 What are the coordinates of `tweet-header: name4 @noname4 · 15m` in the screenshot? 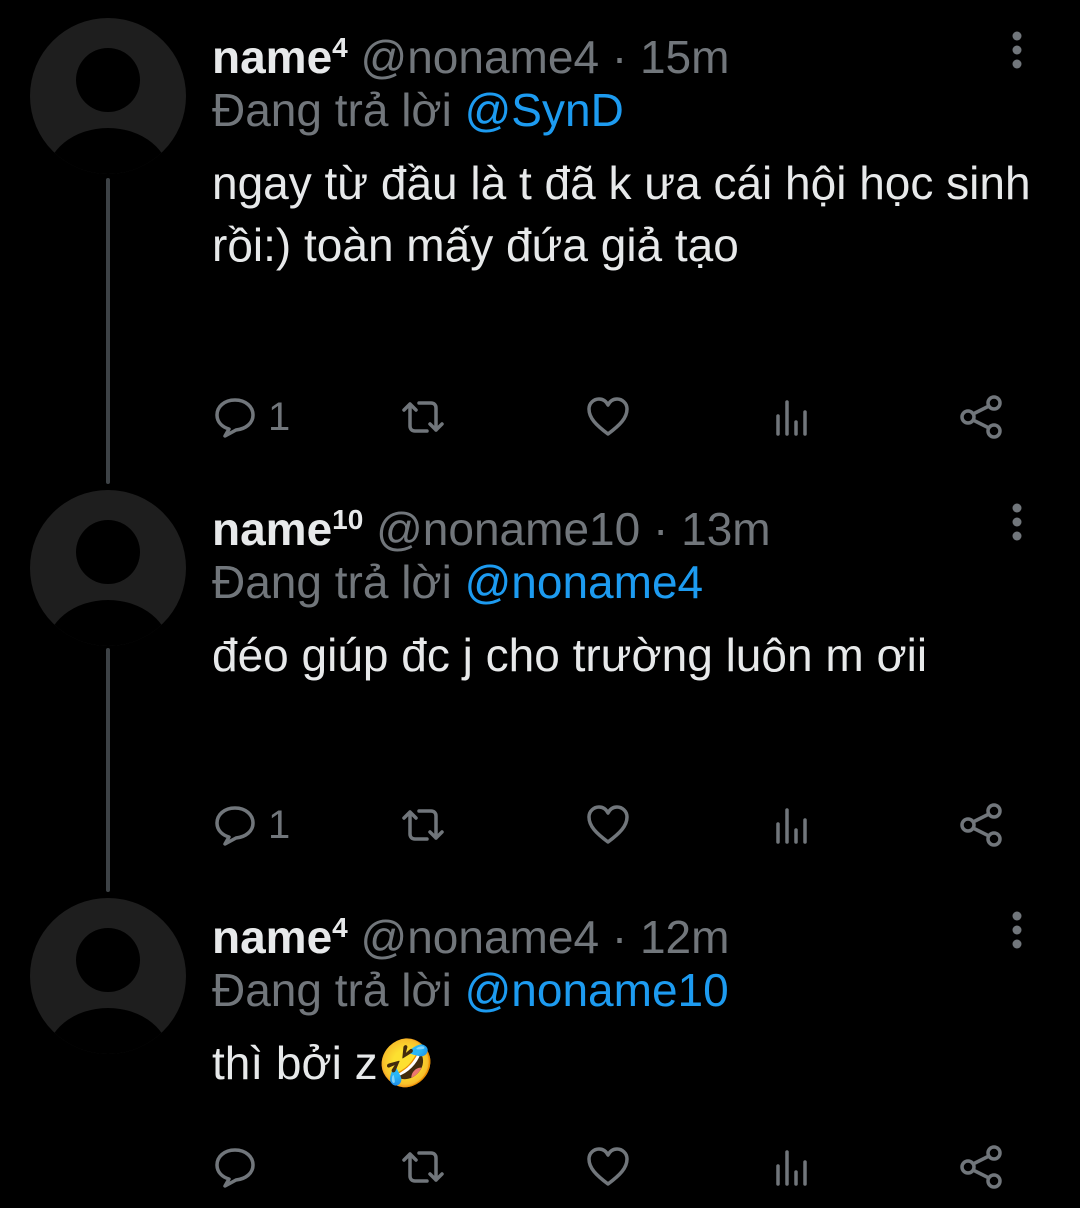 It's located at (470, 50).